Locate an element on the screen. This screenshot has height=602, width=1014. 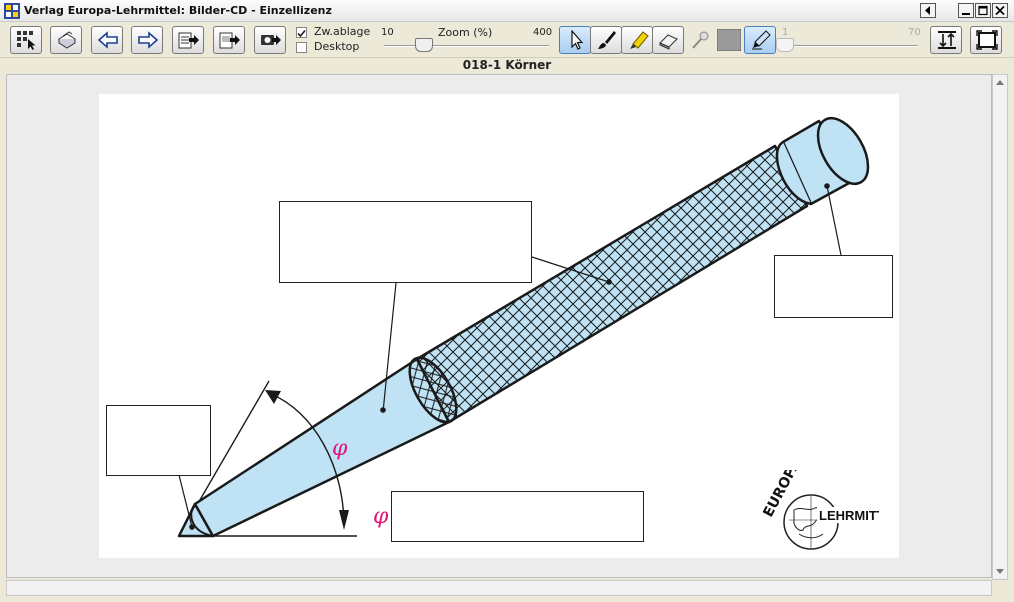
export-page-button is located at coordinates (229, 40).